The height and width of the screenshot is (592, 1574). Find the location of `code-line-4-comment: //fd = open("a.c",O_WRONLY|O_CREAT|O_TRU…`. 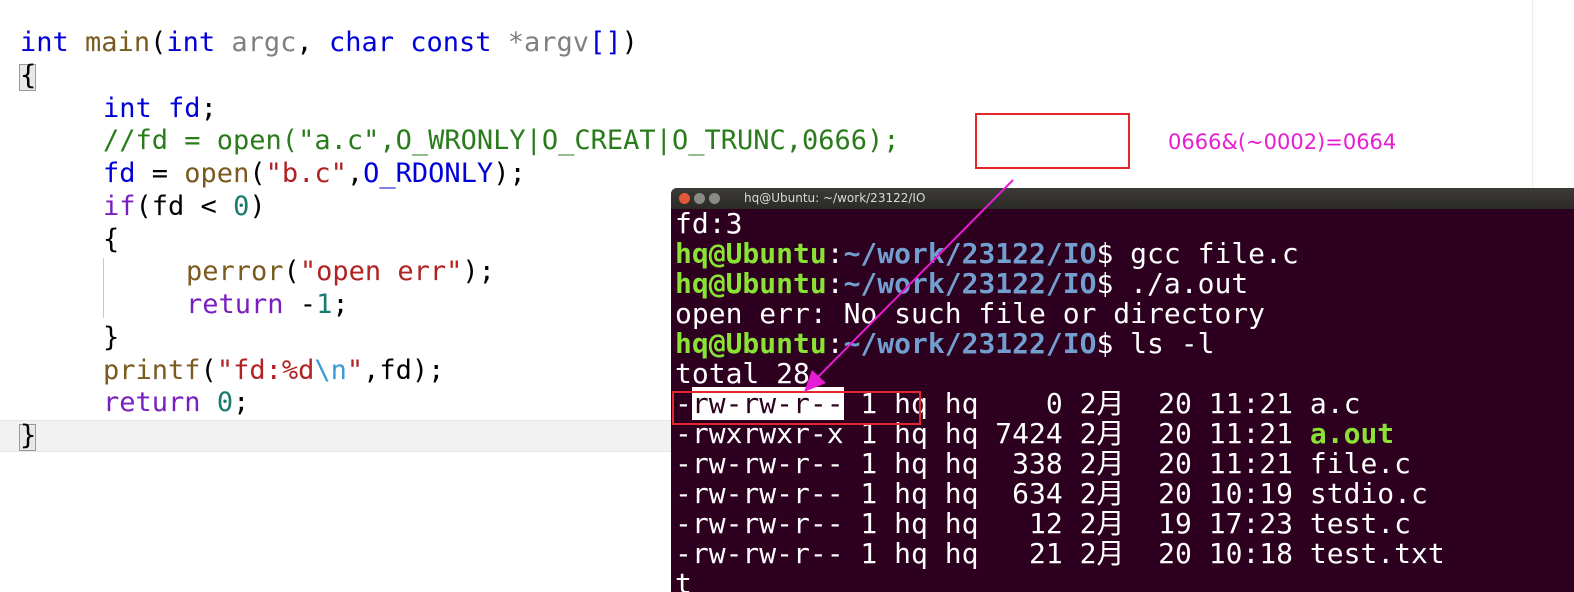

code-line-4-comment: //fd = open("a.c",O_WRONLY|O_CREAT|O_TRU… is located at coordinates (501, 140).